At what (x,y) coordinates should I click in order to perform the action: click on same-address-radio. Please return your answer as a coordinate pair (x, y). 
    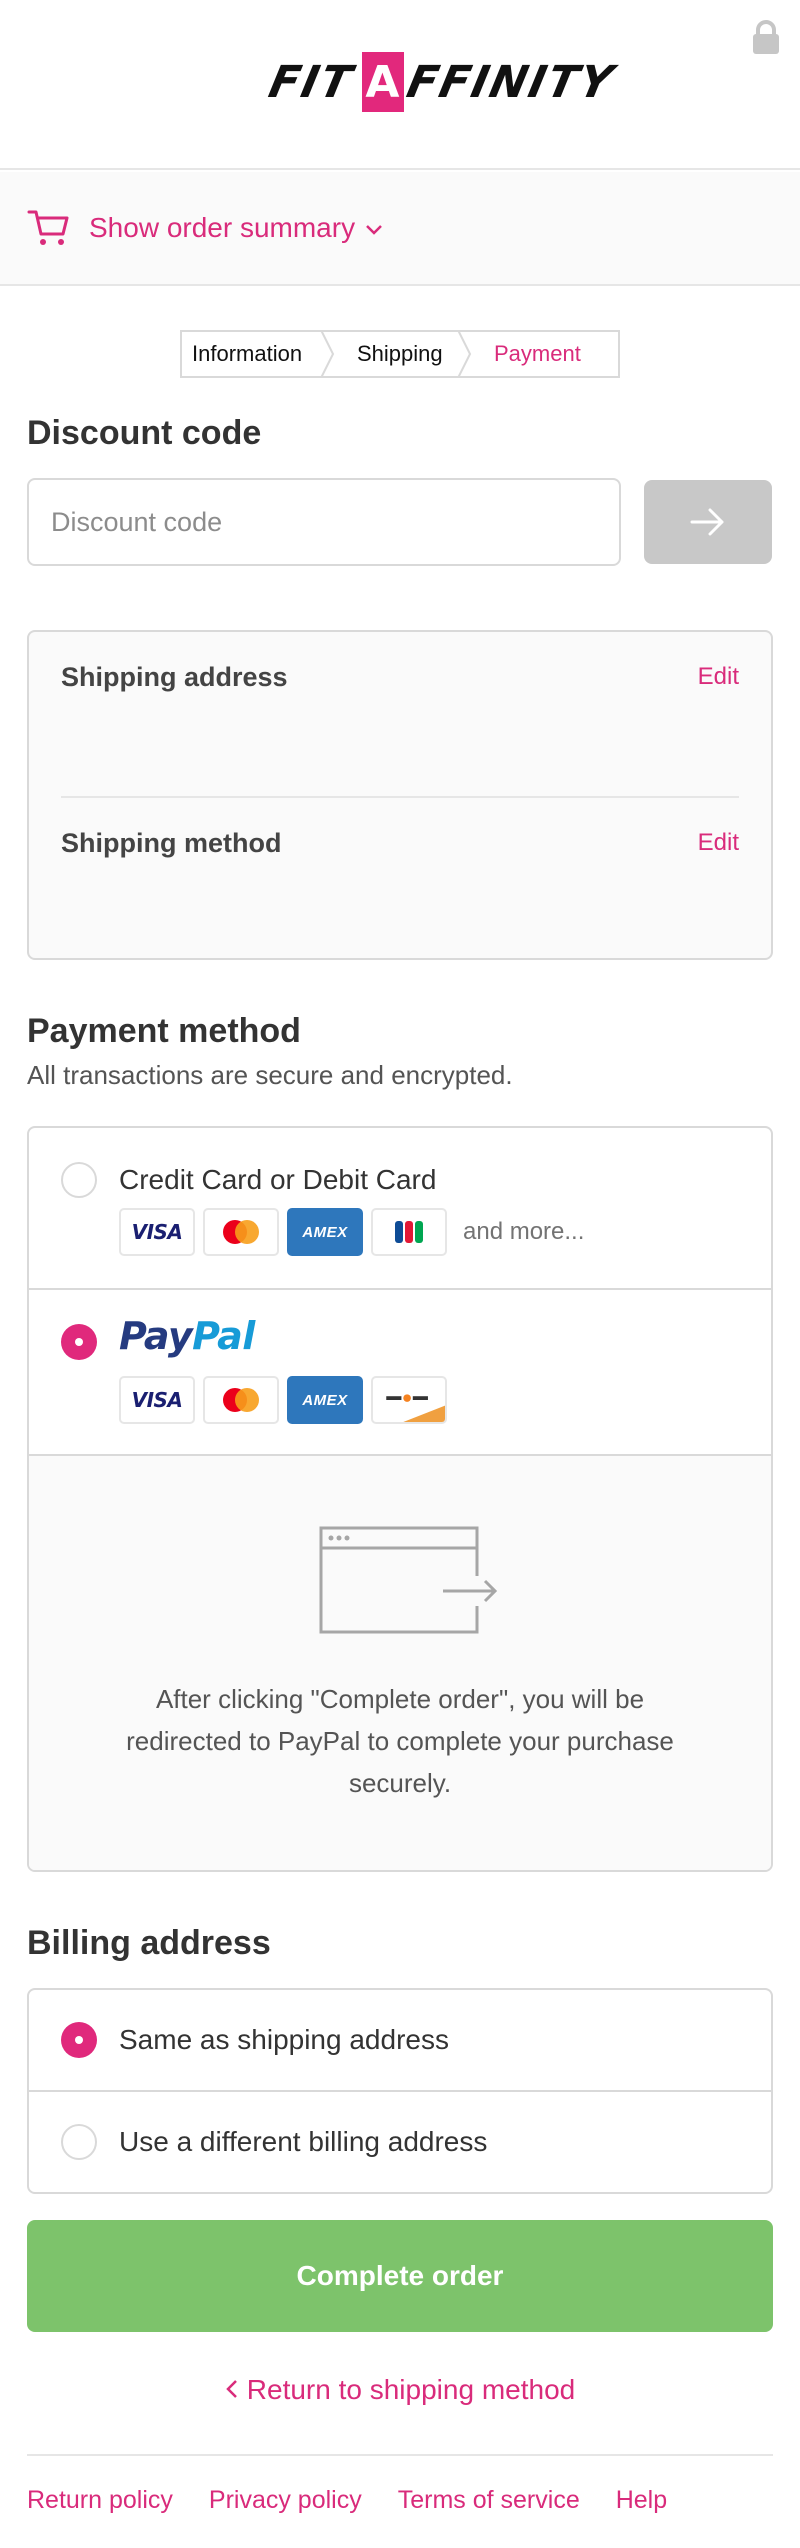
    Looking at the image, I should click on (79, 2040).